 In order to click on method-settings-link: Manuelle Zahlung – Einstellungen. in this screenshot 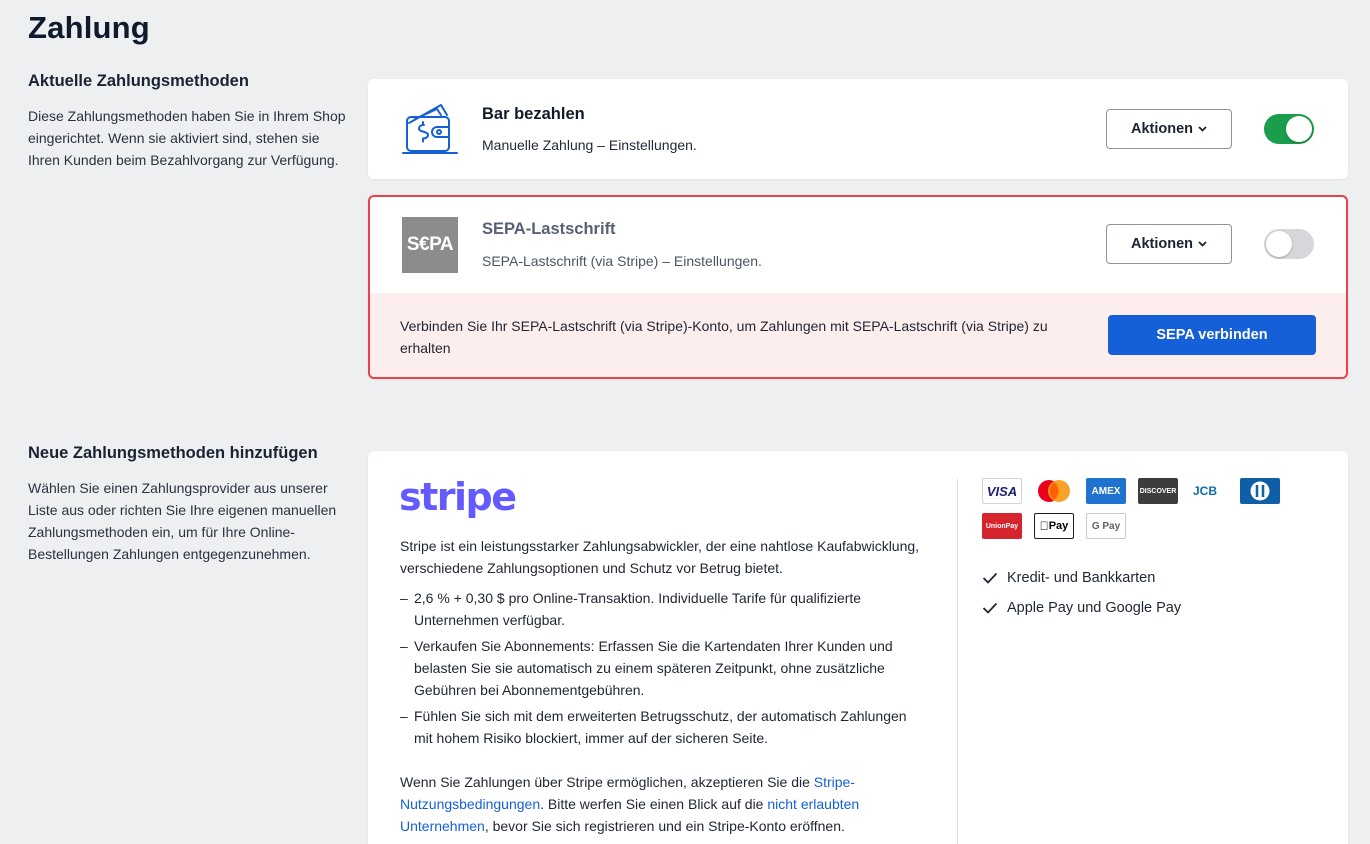, I will do `click(589, 145)`.